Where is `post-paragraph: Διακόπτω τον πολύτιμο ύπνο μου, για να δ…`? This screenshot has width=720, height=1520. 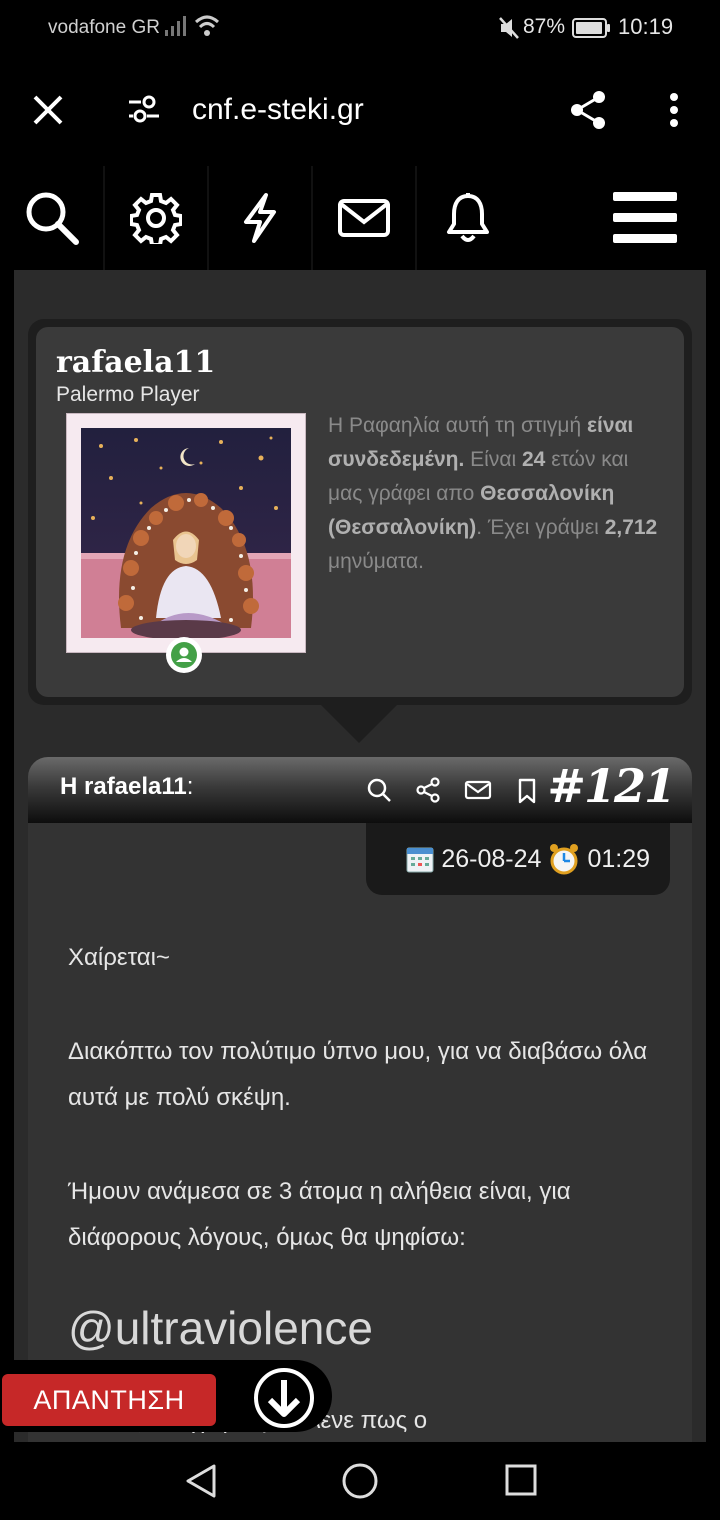
post-paragraph: Διακόπτω τον πολύτιμο ύπνο μου, για να δ… is located at coordinates (358, 1074).